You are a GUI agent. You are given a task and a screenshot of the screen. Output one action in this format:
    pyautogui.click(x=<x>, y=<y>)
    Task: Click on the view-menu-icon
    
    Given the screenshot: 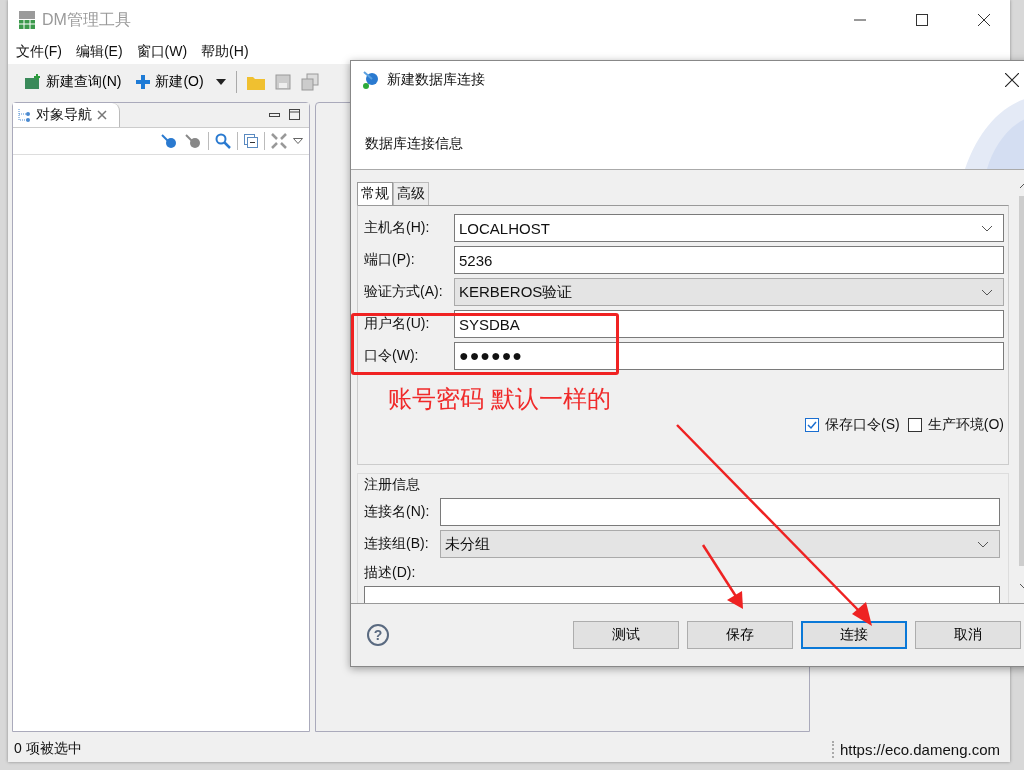 What is the action you would take?
    pyautogui.click(x=298, y=141)
    